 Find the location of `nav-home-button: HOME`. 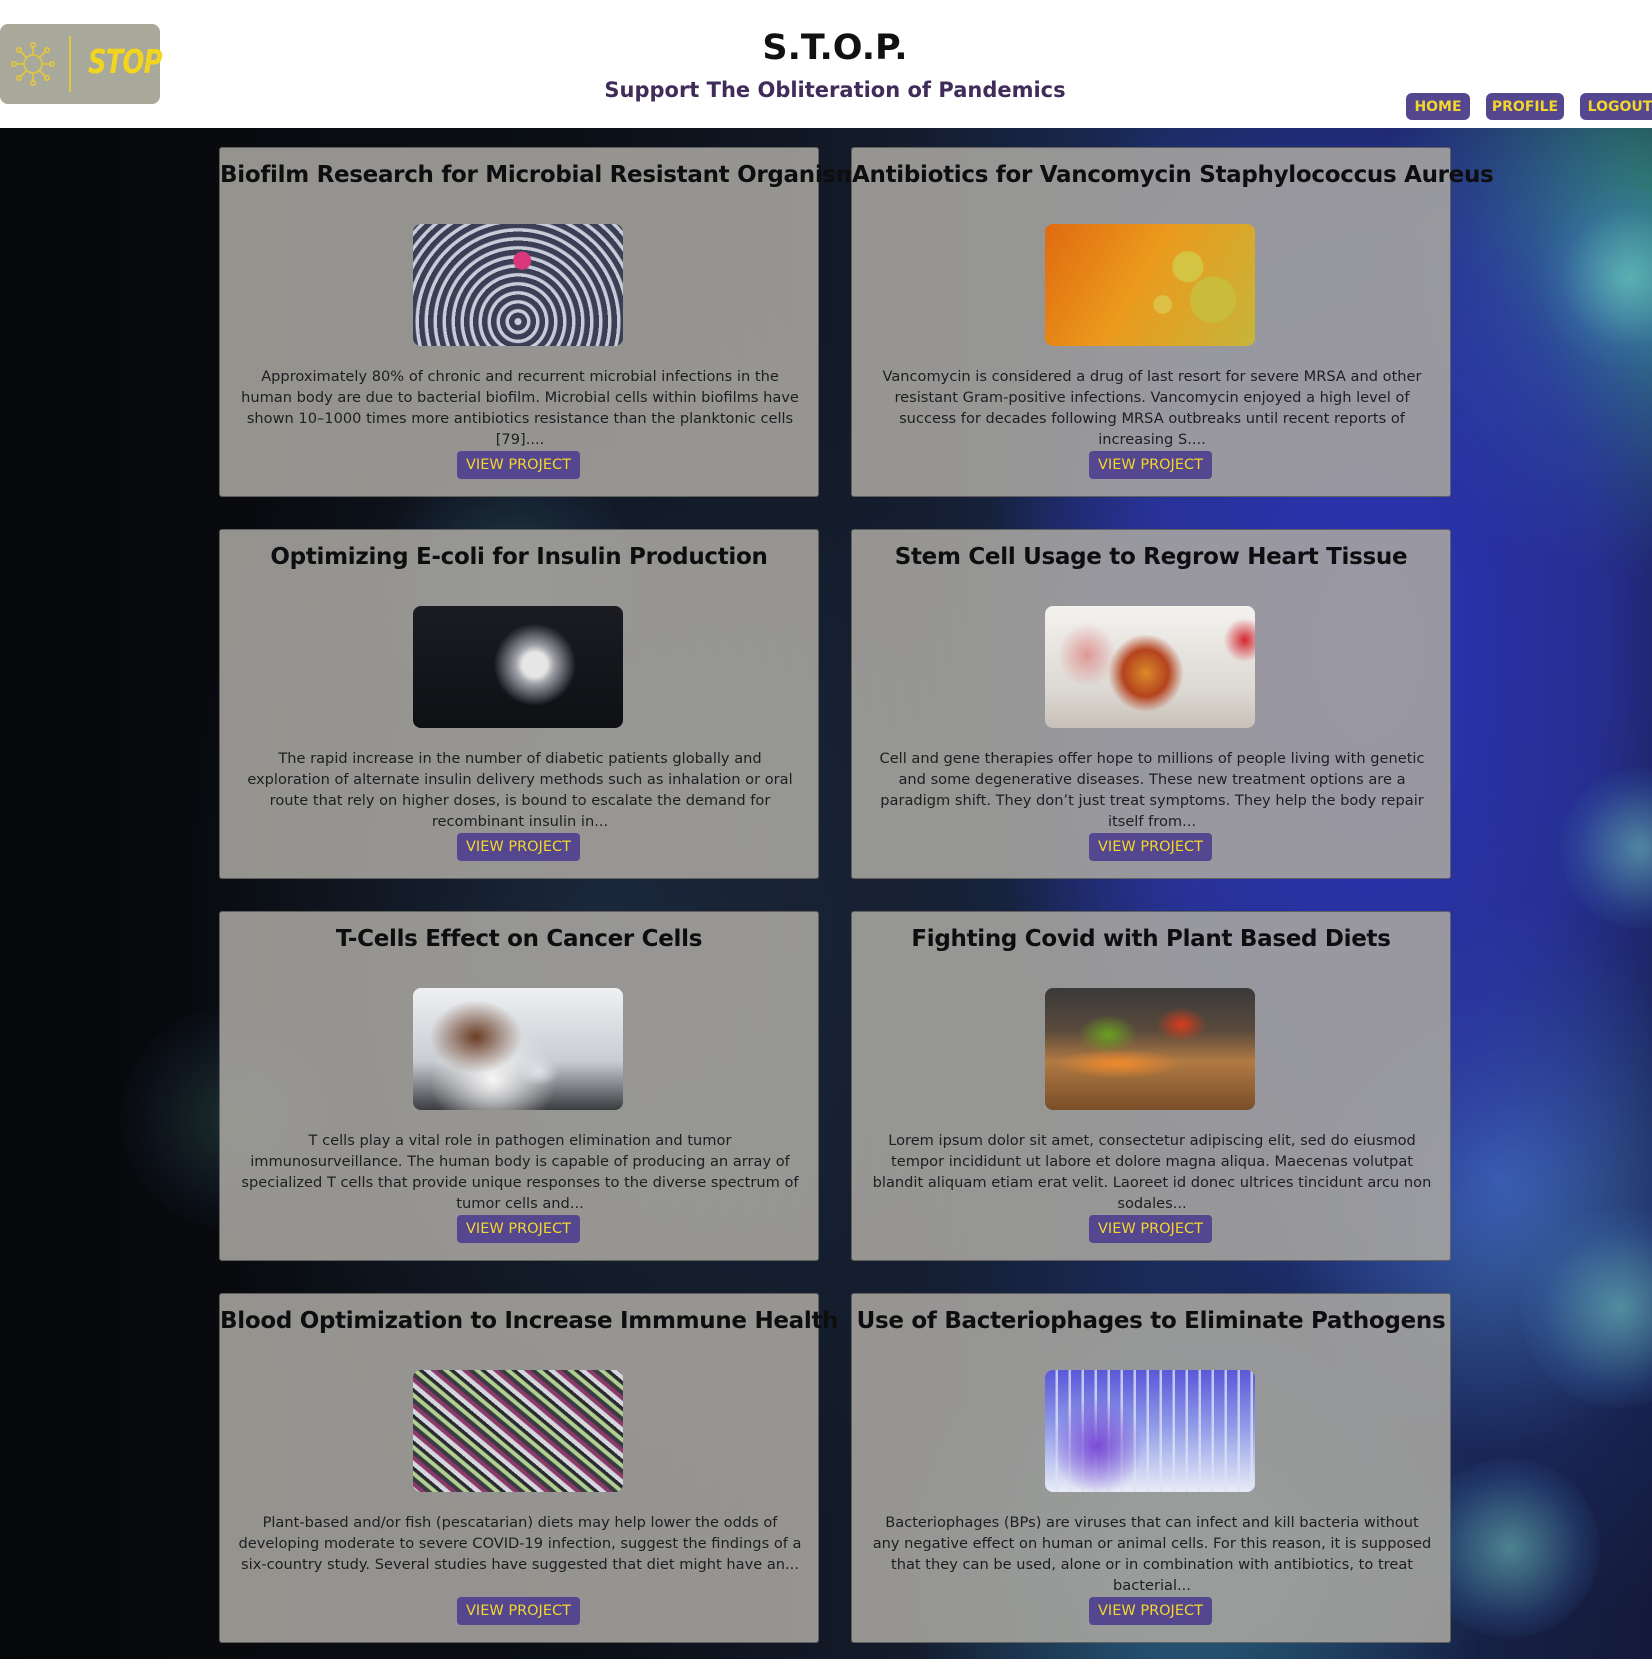

nav-home-button: HOME is located at coordinates (1438, 106).